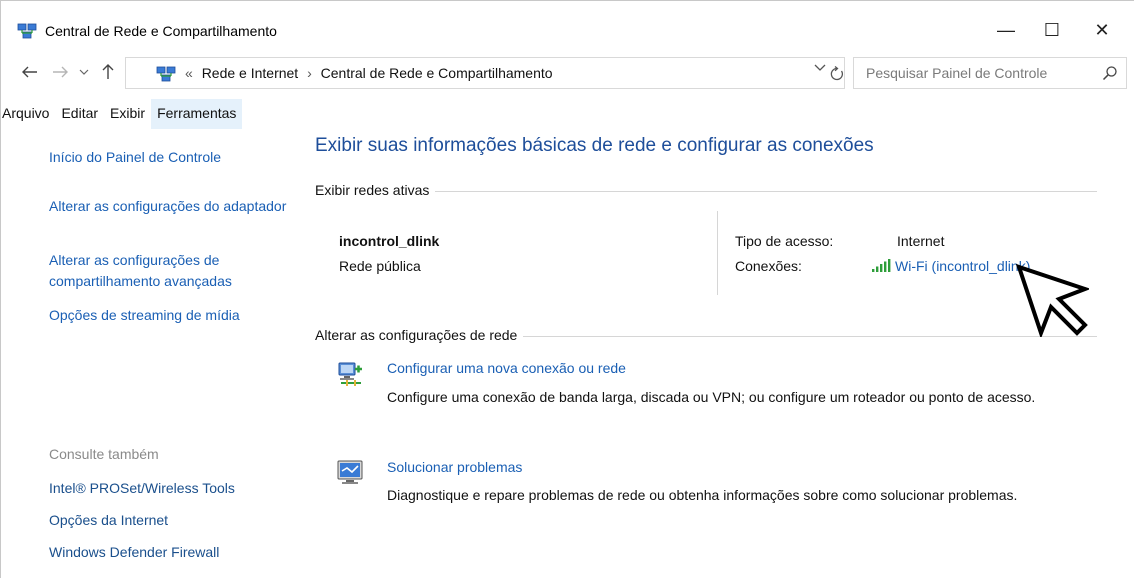 The width and height of the screenshot is (1134, 578). I want to click on mouse-pointer-icon, so click(1052, 300).